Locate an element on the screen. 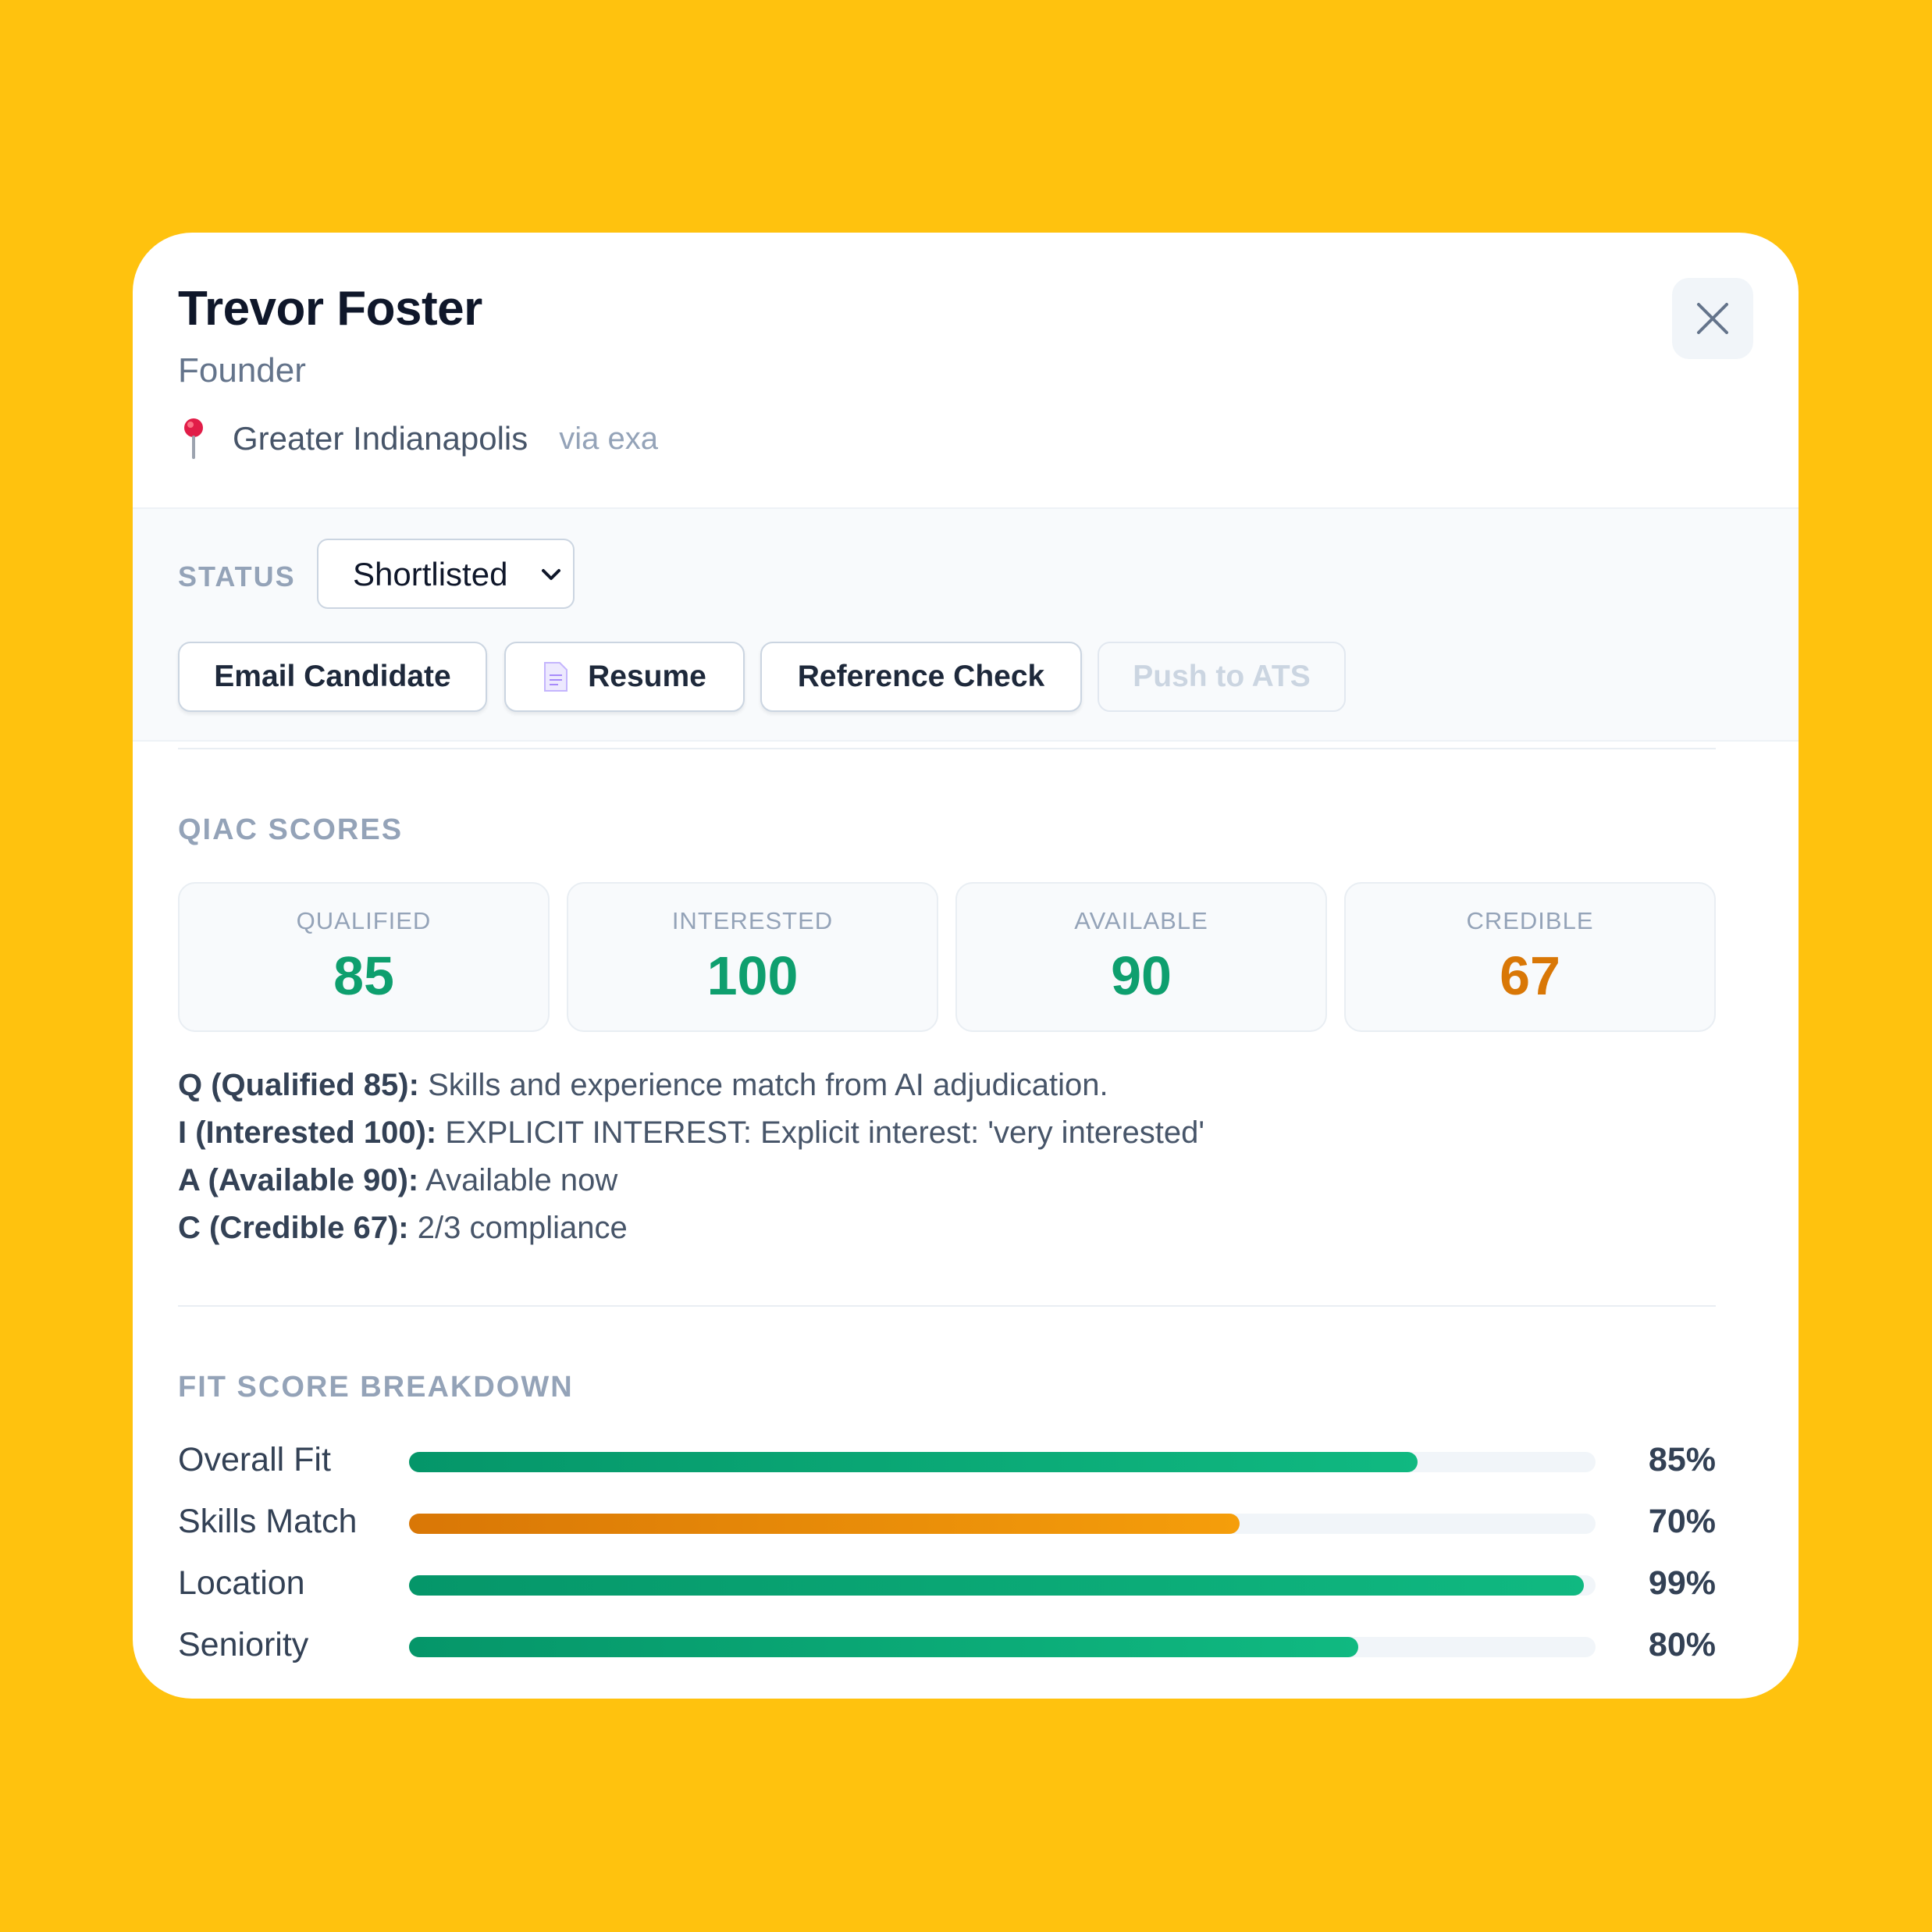  push-to-ats-label: Push to ATS is located at coordinates (1222, 676).